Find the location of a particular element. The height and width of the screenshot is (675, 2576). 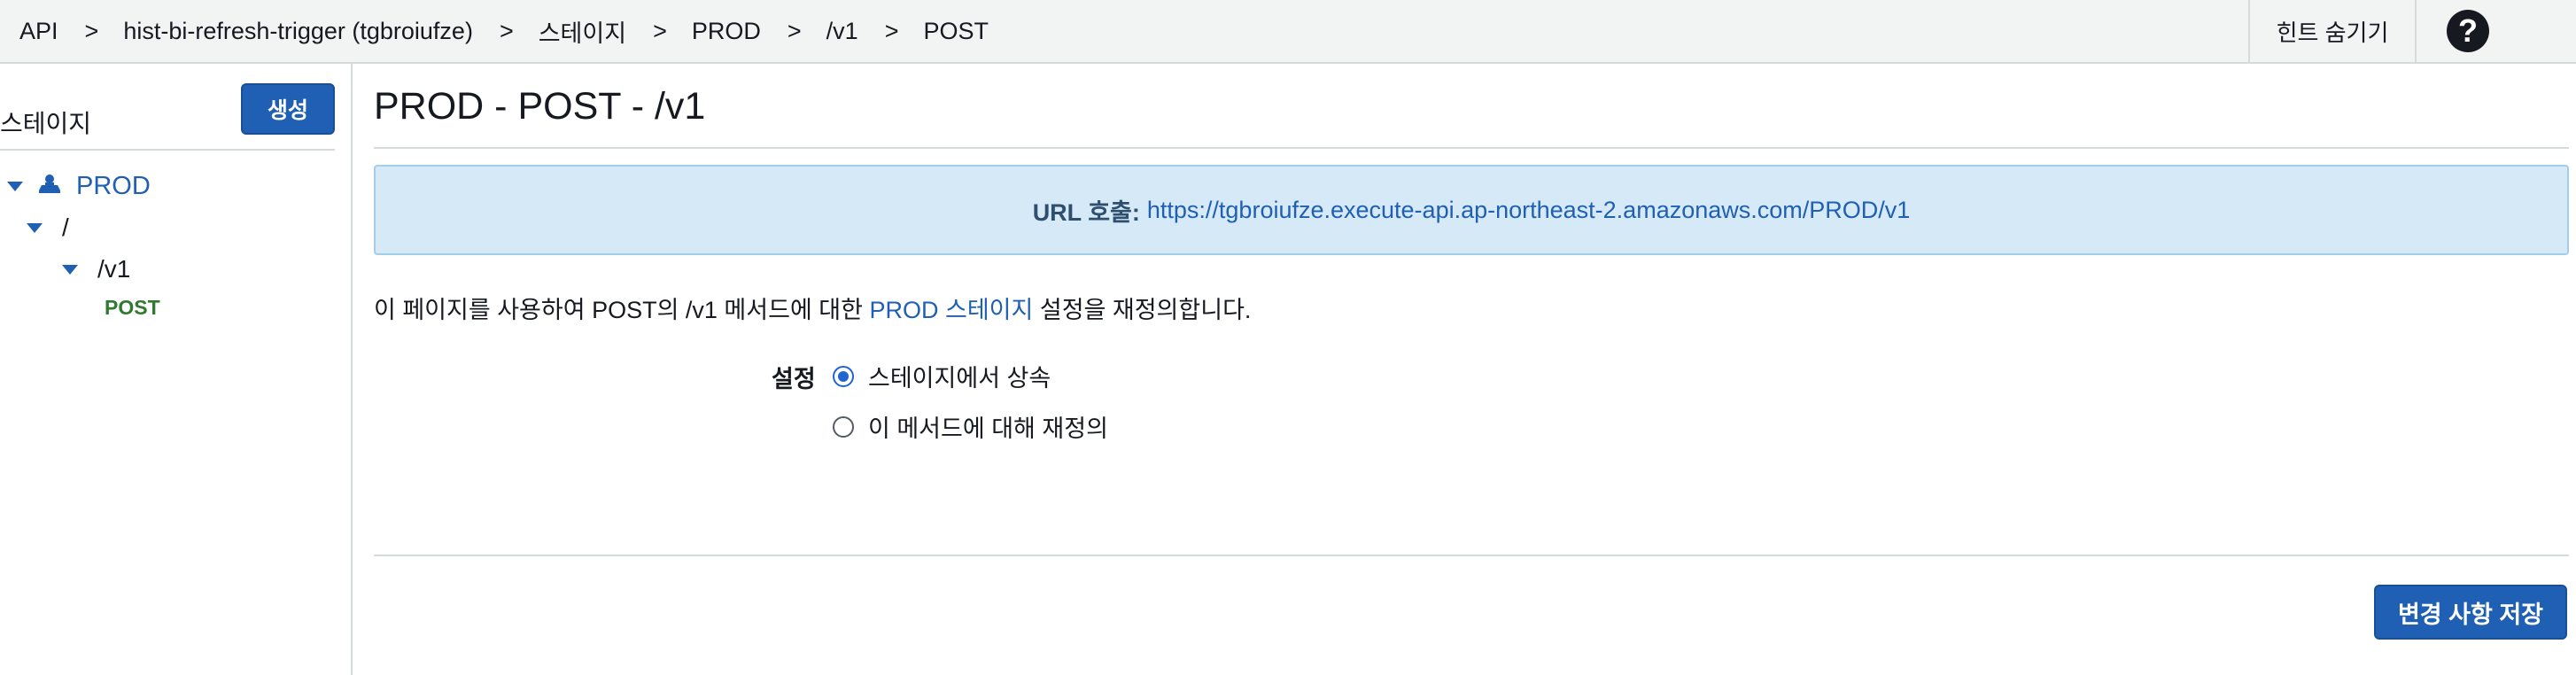

inherit-from-stage-option: 스테이지에서 상속 is located at coordinates (942, 376).